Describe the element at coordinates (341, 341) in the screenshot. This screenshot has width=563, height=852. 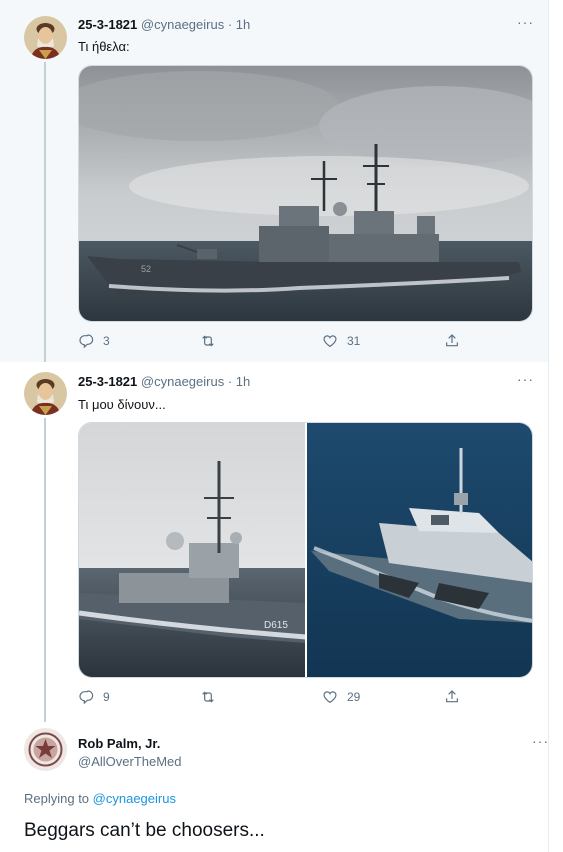
I see `like-button: 31` at that location.